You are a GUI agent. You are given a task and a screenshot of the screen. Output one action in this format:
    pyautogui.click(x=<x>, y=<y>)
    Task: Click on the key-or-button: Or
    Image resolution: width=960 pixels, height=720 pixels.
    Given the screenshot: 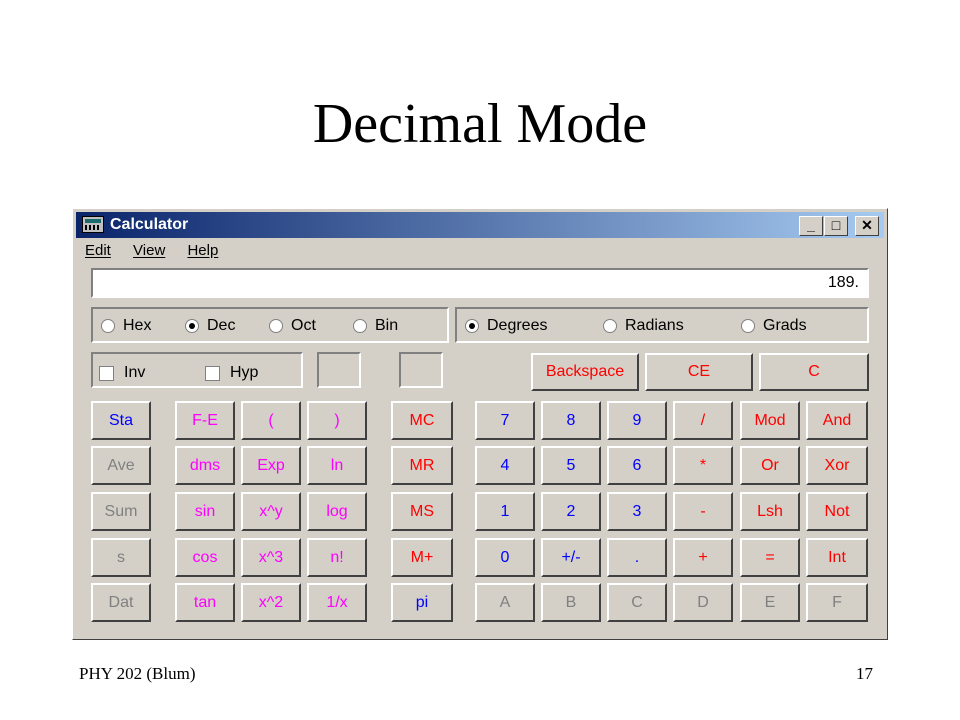 What is the action you would take?
    pyautogui.click(x=770, y=465)
    